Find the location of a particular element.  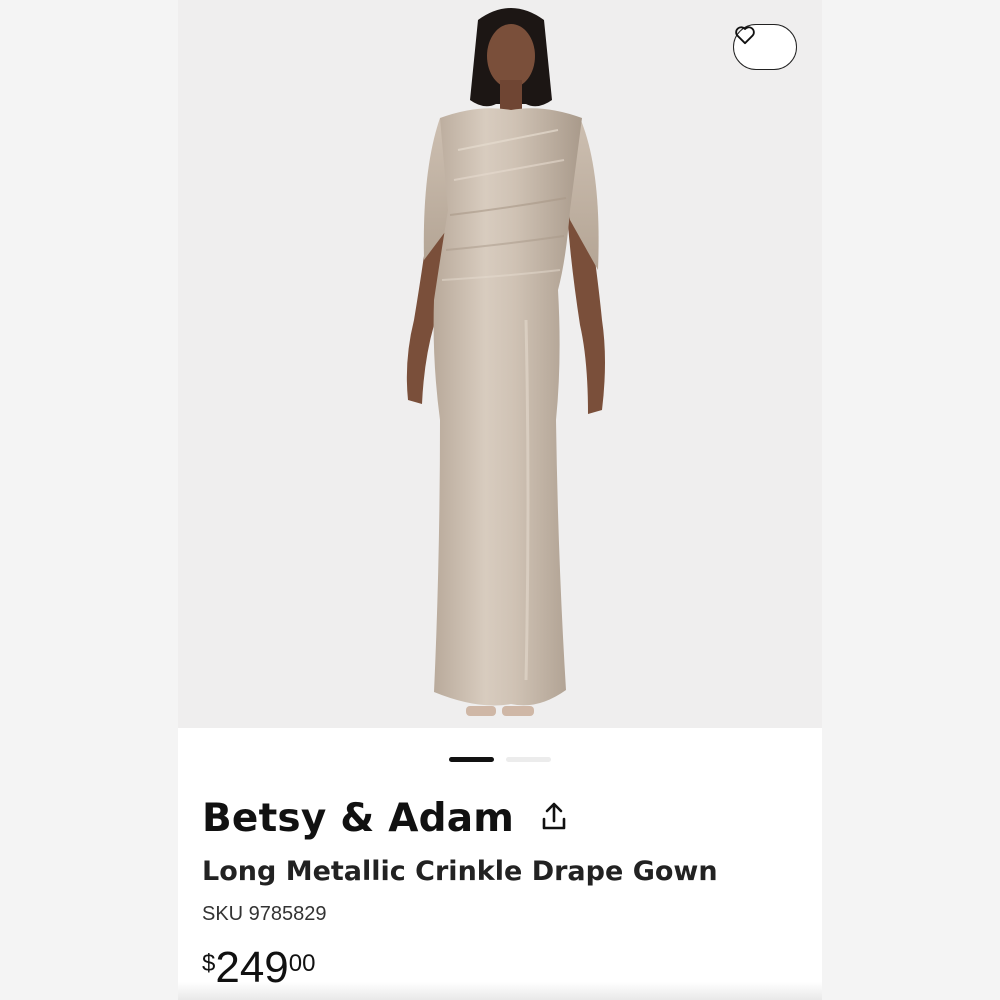

price-currency: $ is located at coordinates (209, 963).